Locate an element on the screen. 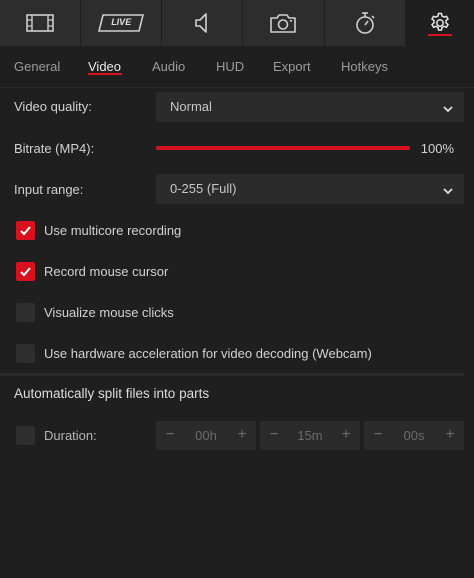 The image size is (474, 578). hours-value: 00h is located at coordinates (206, 435).